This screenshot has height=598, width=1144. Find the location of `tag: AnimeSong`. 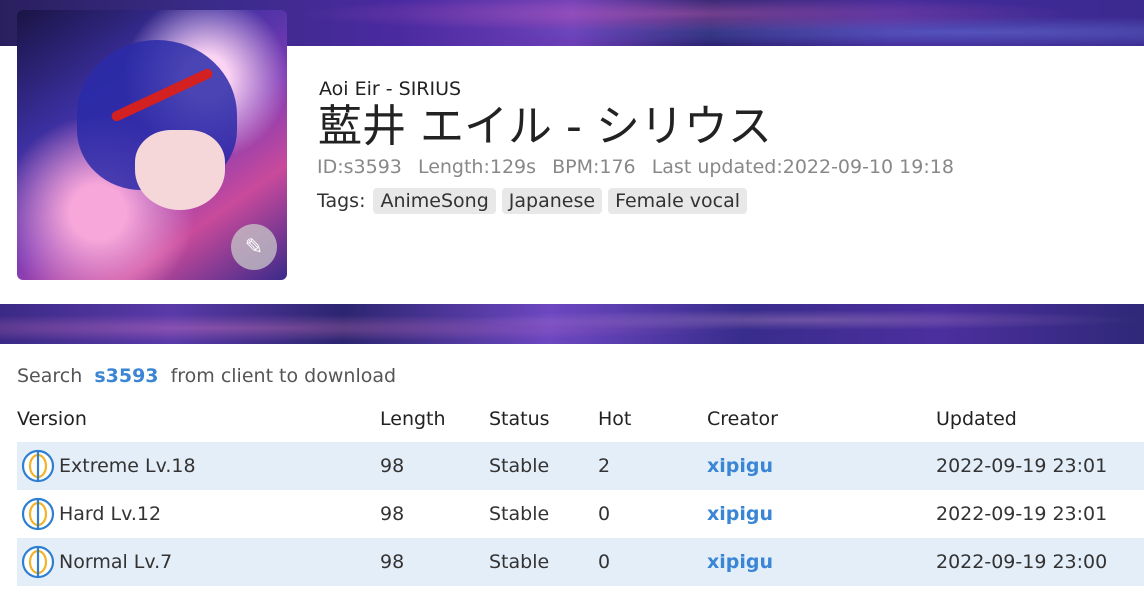

tag: AnimeSong is located at coordinates (434, 201).